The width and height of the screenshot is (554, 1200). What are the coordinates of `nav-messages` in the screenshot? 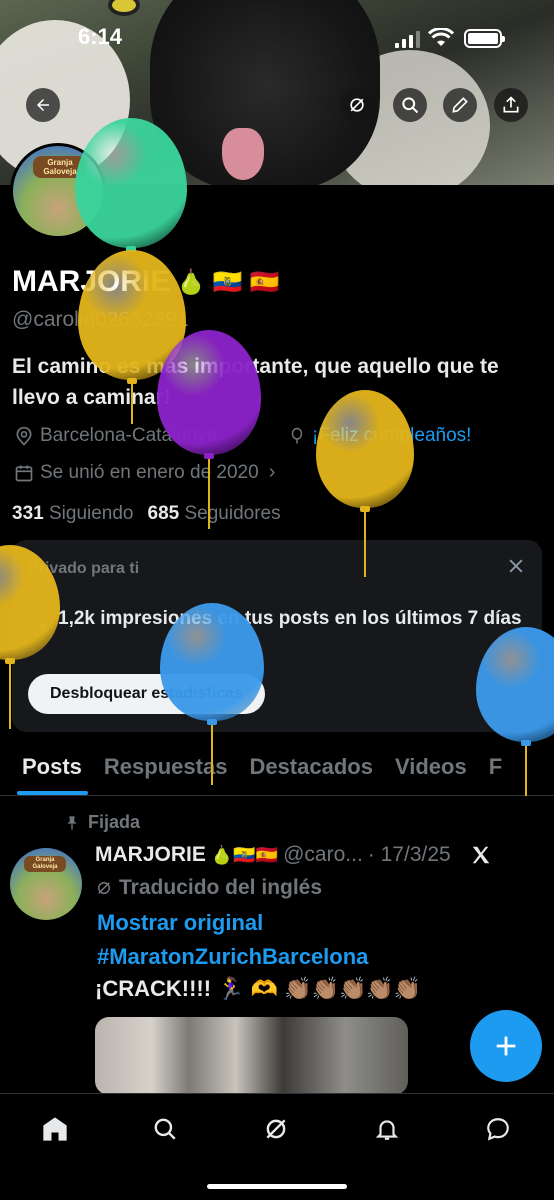 It's located at (498, 1129).